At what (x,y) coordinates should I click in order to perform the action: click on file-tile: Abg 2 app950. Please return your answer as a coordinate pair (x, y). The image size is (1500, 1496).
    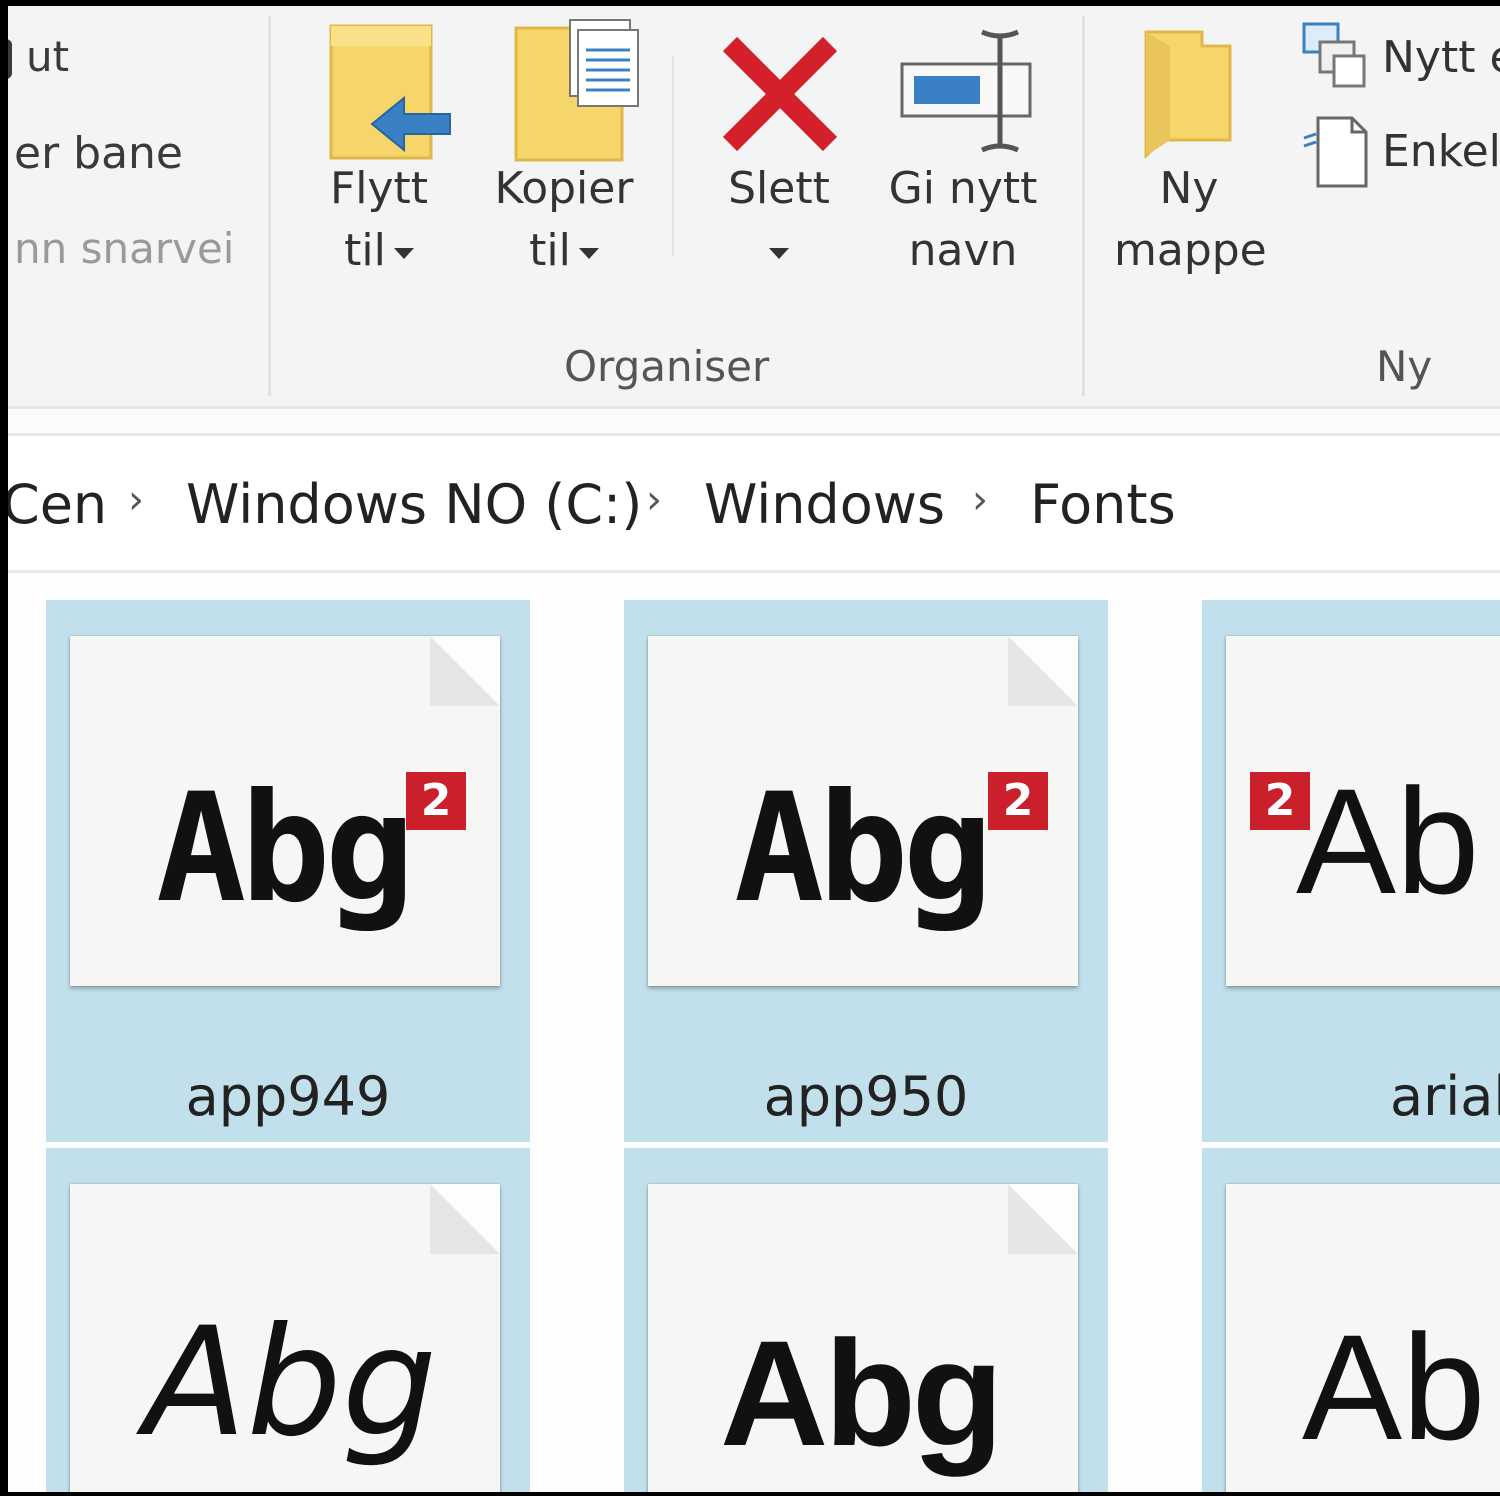
    Looking at the image, I should click on (866, 871).